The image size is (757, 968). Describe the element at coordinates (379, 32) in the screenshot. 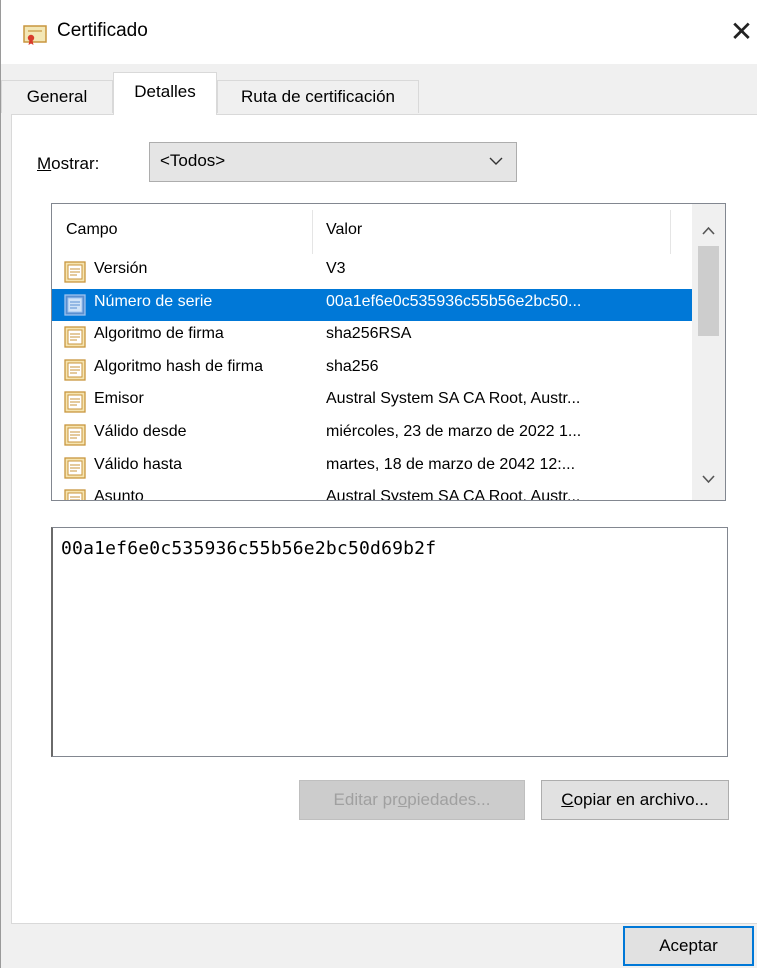

I see `title-bar: Certificado ✕` at that location.